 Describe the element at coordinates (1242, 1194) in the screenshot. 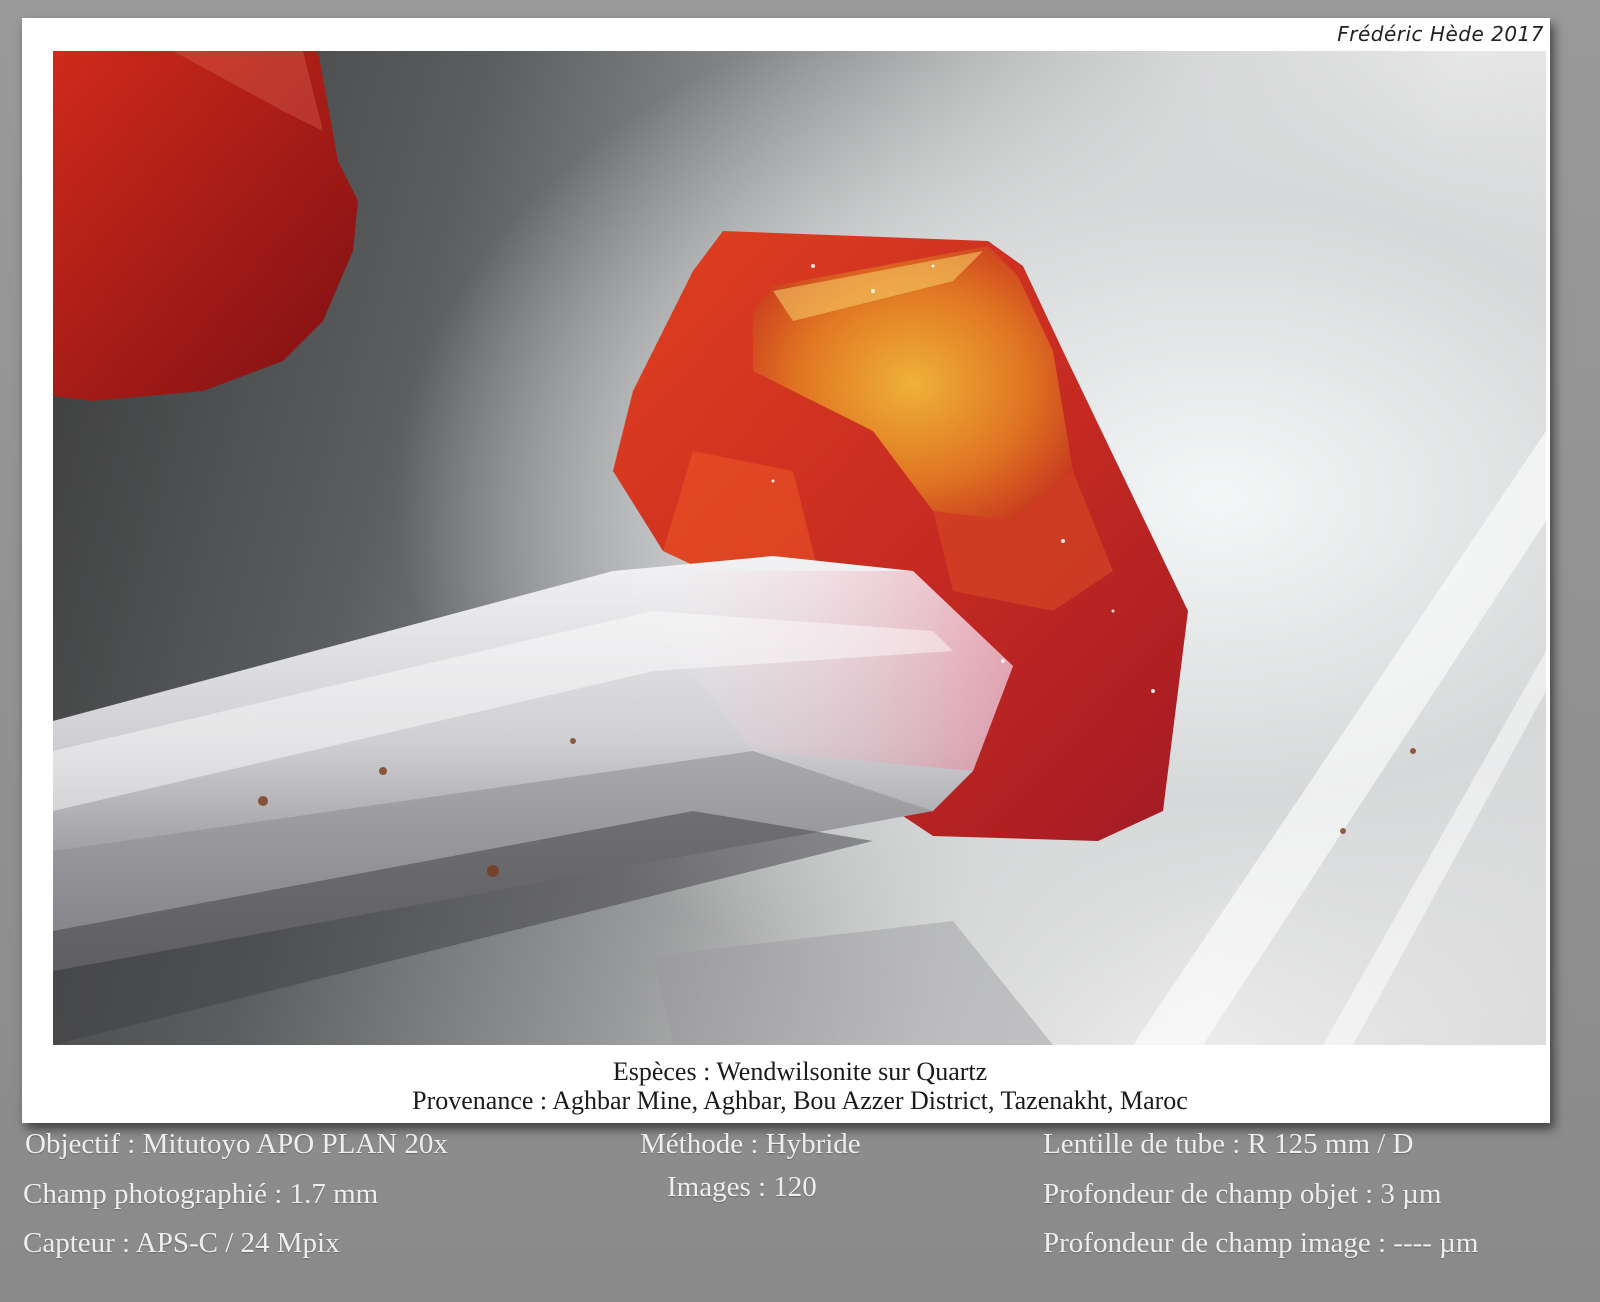

I see `object-dof-spec: Profondeur de champ objet : 3 µm` at that location.